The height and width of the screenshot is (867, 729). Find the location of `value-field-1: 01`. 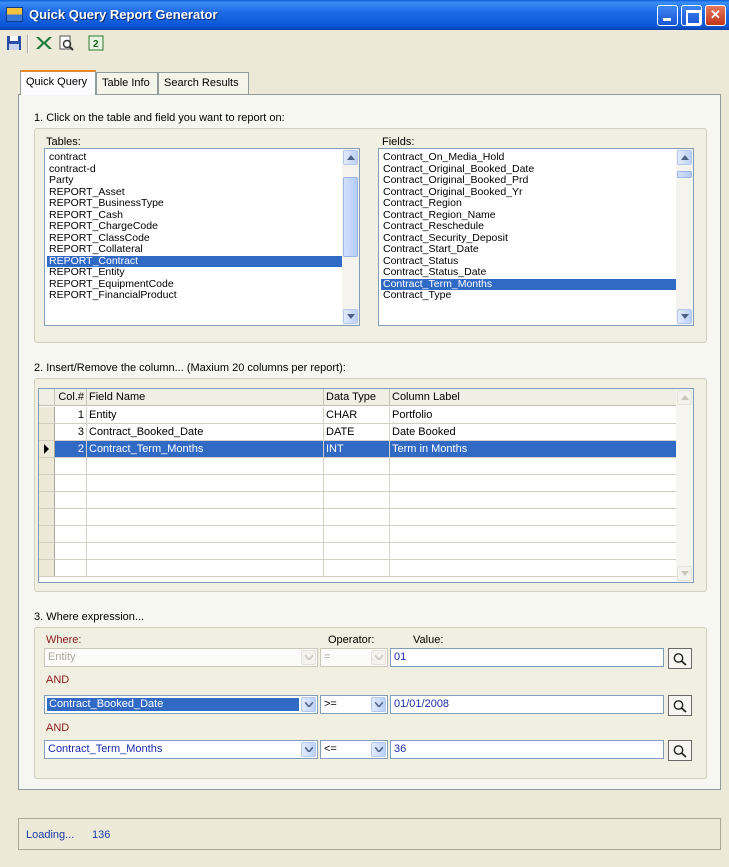

value-field-1: 01 is located at coordinates (527, 657).